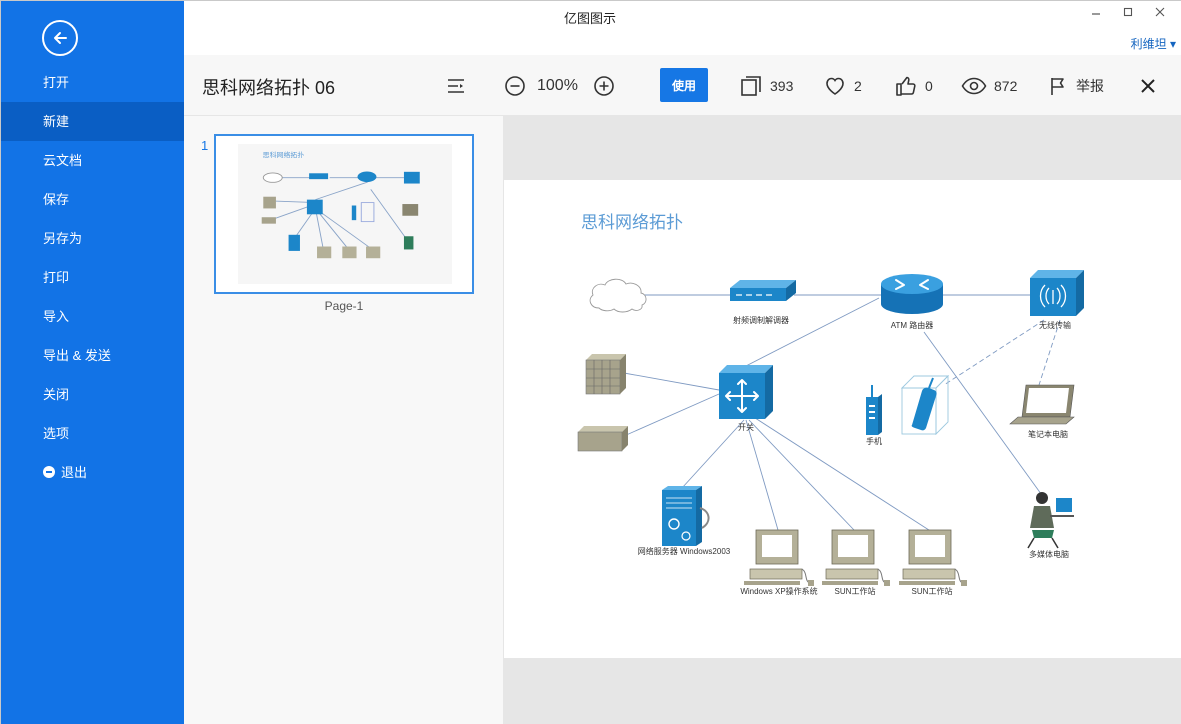 The height and width of the screenshot is (724, 1181). I want to click on user-menu: 利维坦 ▾, so click(1153, 43).